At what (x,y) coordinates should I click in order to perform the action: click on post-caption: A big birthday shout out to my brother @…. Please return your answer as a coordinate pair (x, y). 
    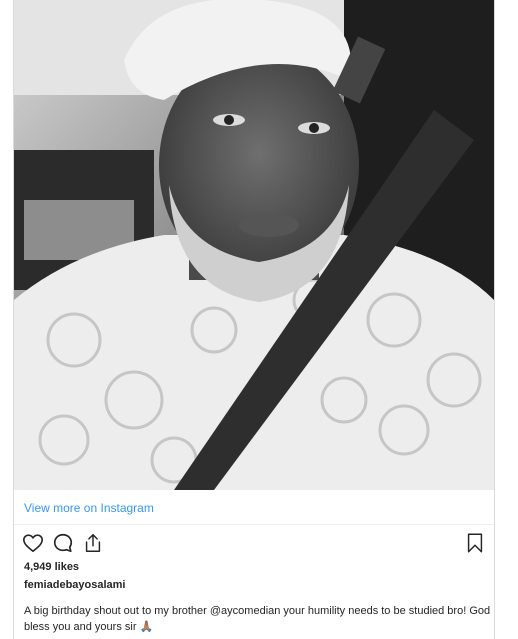
    Looking at the image, I should click on (259, 619).